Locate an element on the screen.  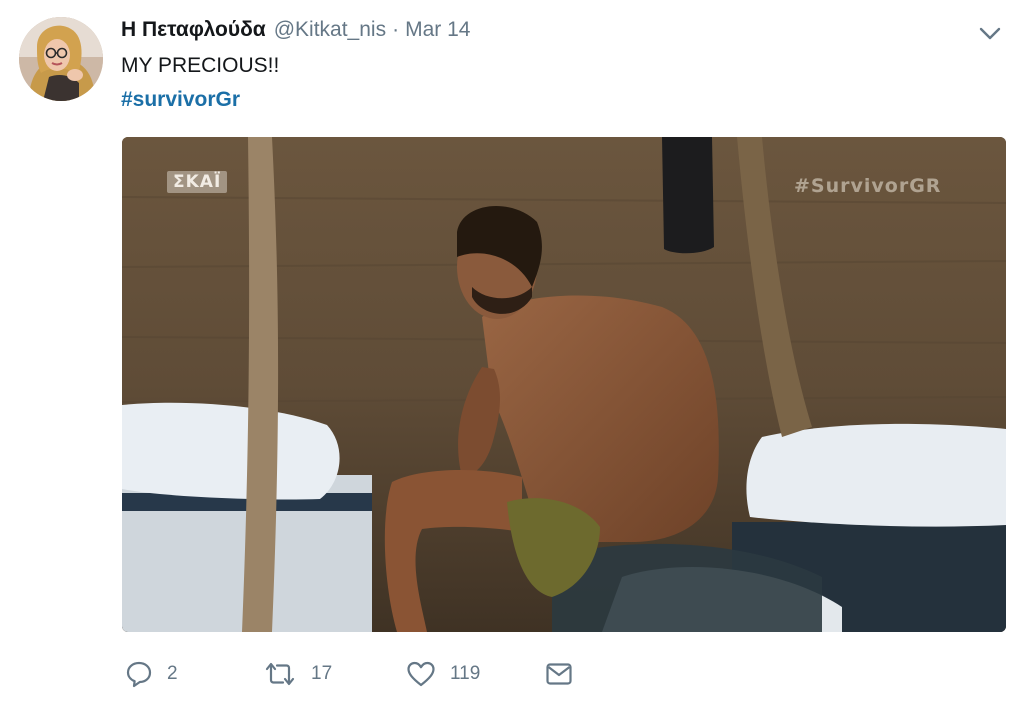
avatar-image is located at coordinates (61, 59).